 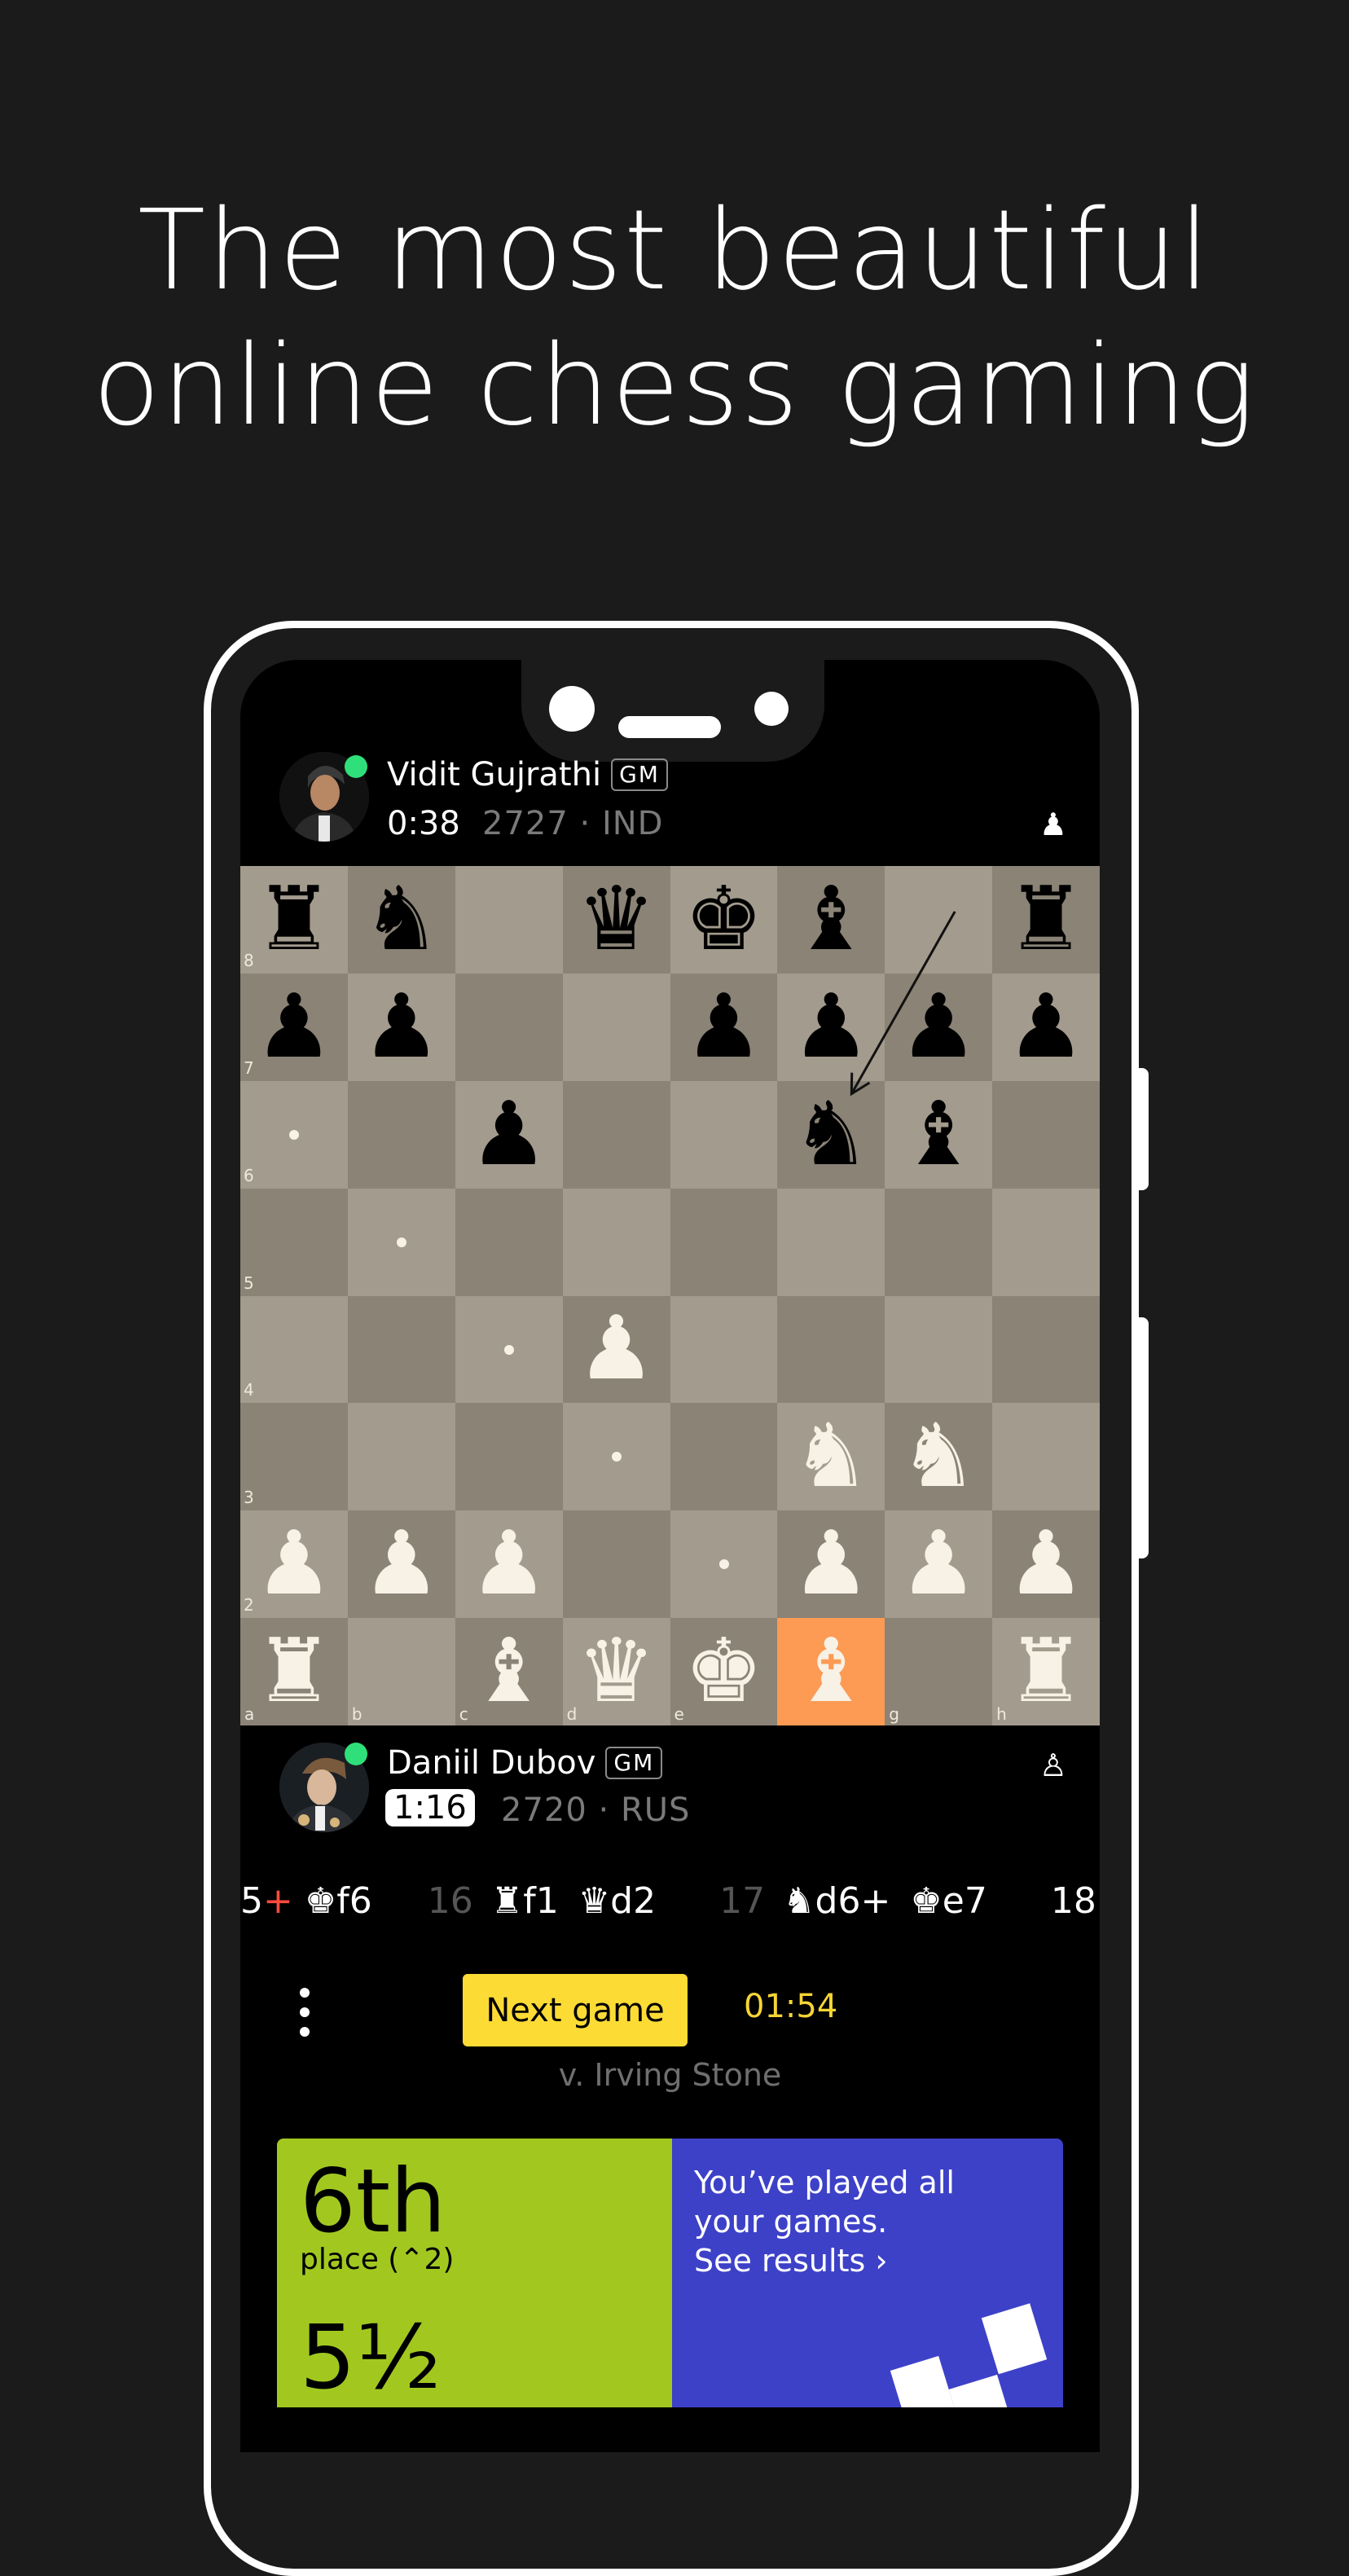 I want to click on square-b1: b, so click(x=401, y=1672).